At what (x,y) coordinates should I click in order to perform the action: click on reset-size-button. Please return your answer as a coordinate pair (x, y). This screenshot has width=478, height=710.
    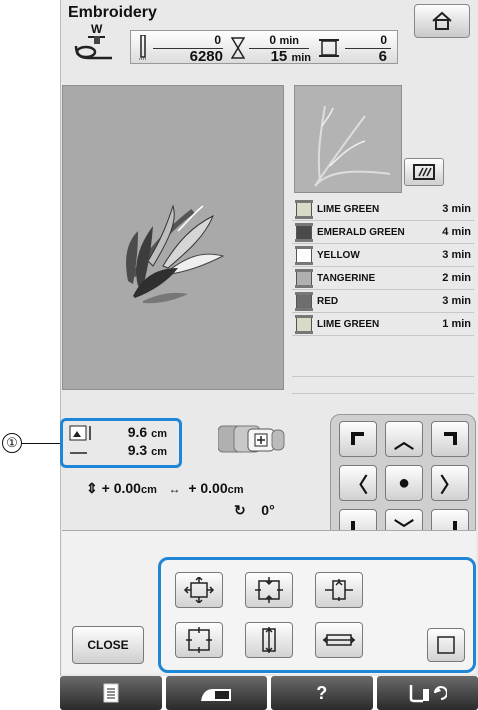
    Looking at the image, I should click on (446, 645).